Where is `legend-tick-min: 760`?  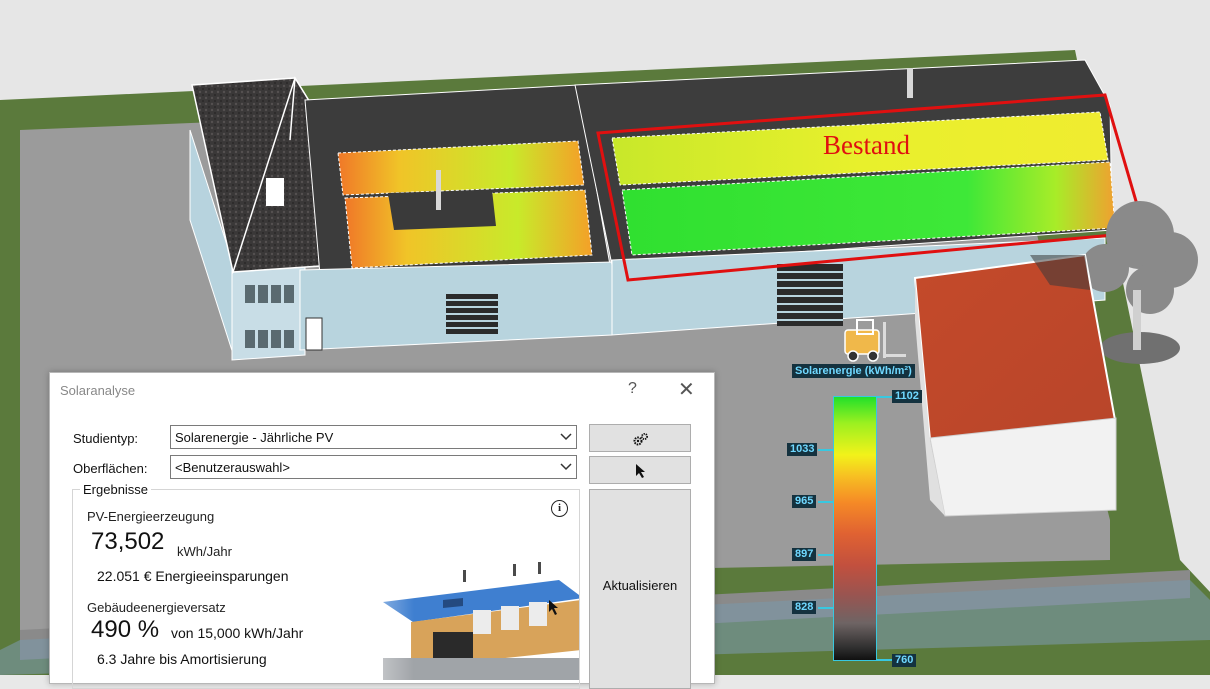
legend-tick-min: 760 is located at coordinates (904, 660).